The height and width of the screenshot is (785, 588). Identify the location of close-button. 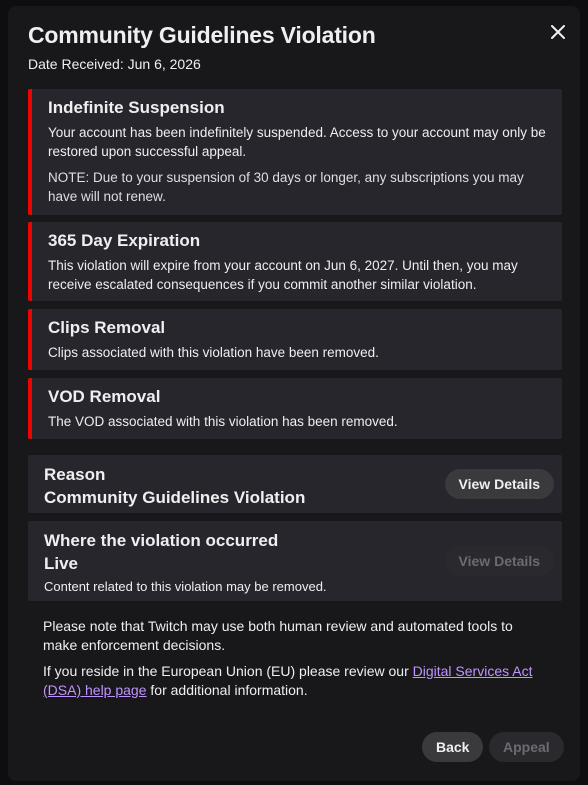
(558, 32).